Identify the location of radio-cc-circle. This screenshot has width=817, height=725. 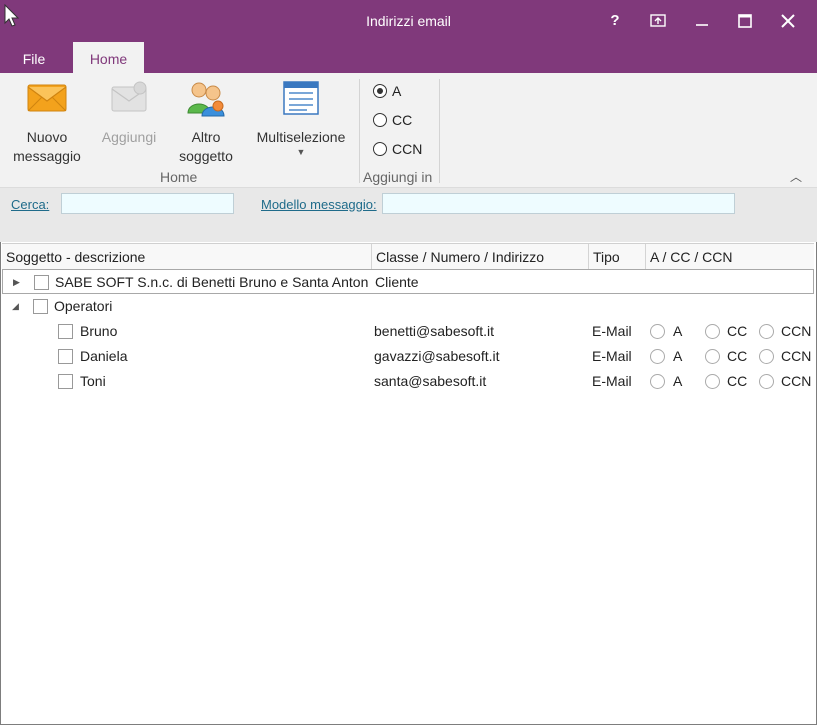
(380, 120).